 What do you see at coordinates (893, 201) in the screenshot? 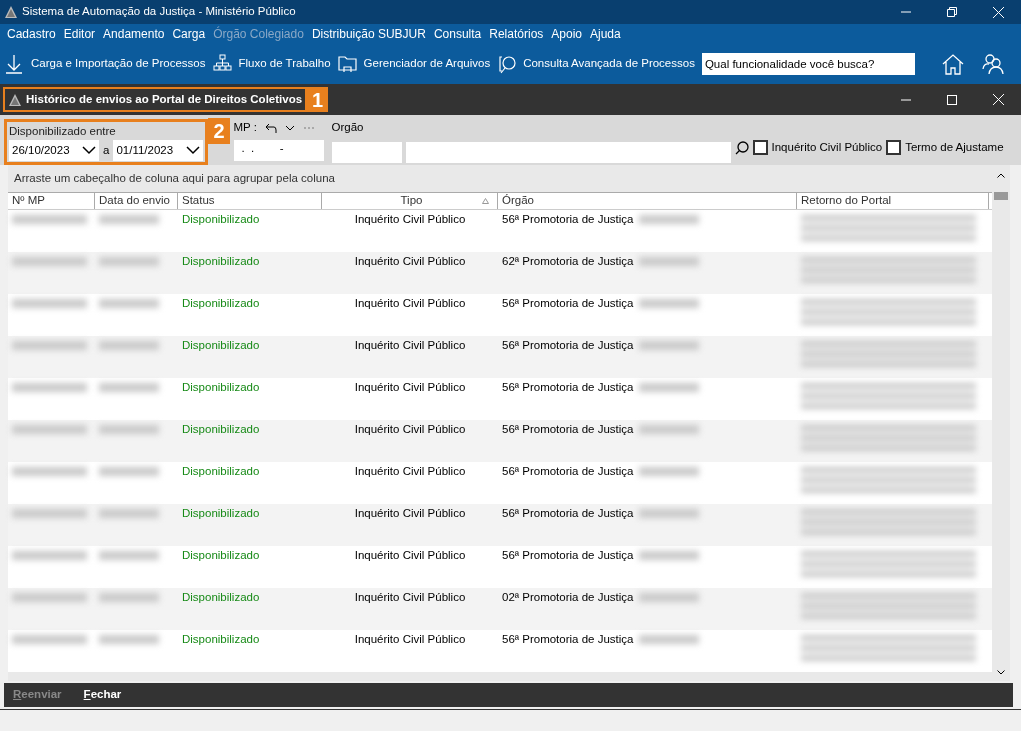
I see `column-header: Retorno do Portal` at bounding box center [893, 201].